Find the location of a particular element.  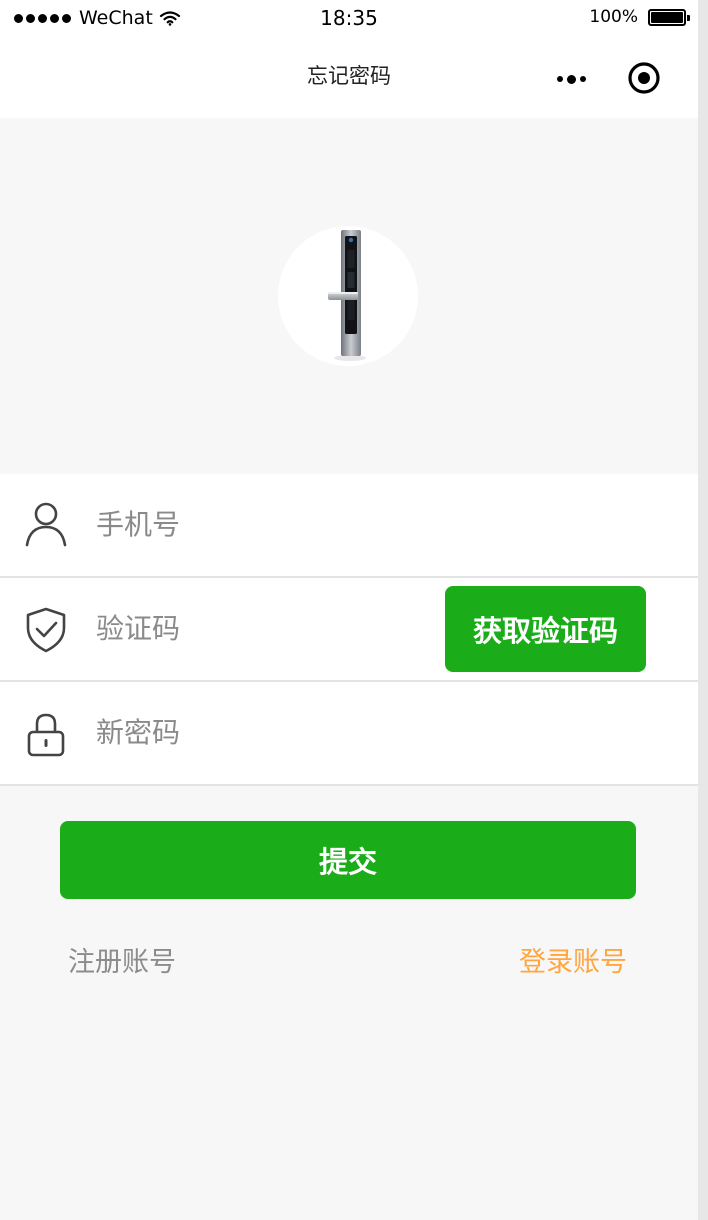

capsule-close-icon is located at coordinates (644, 78).